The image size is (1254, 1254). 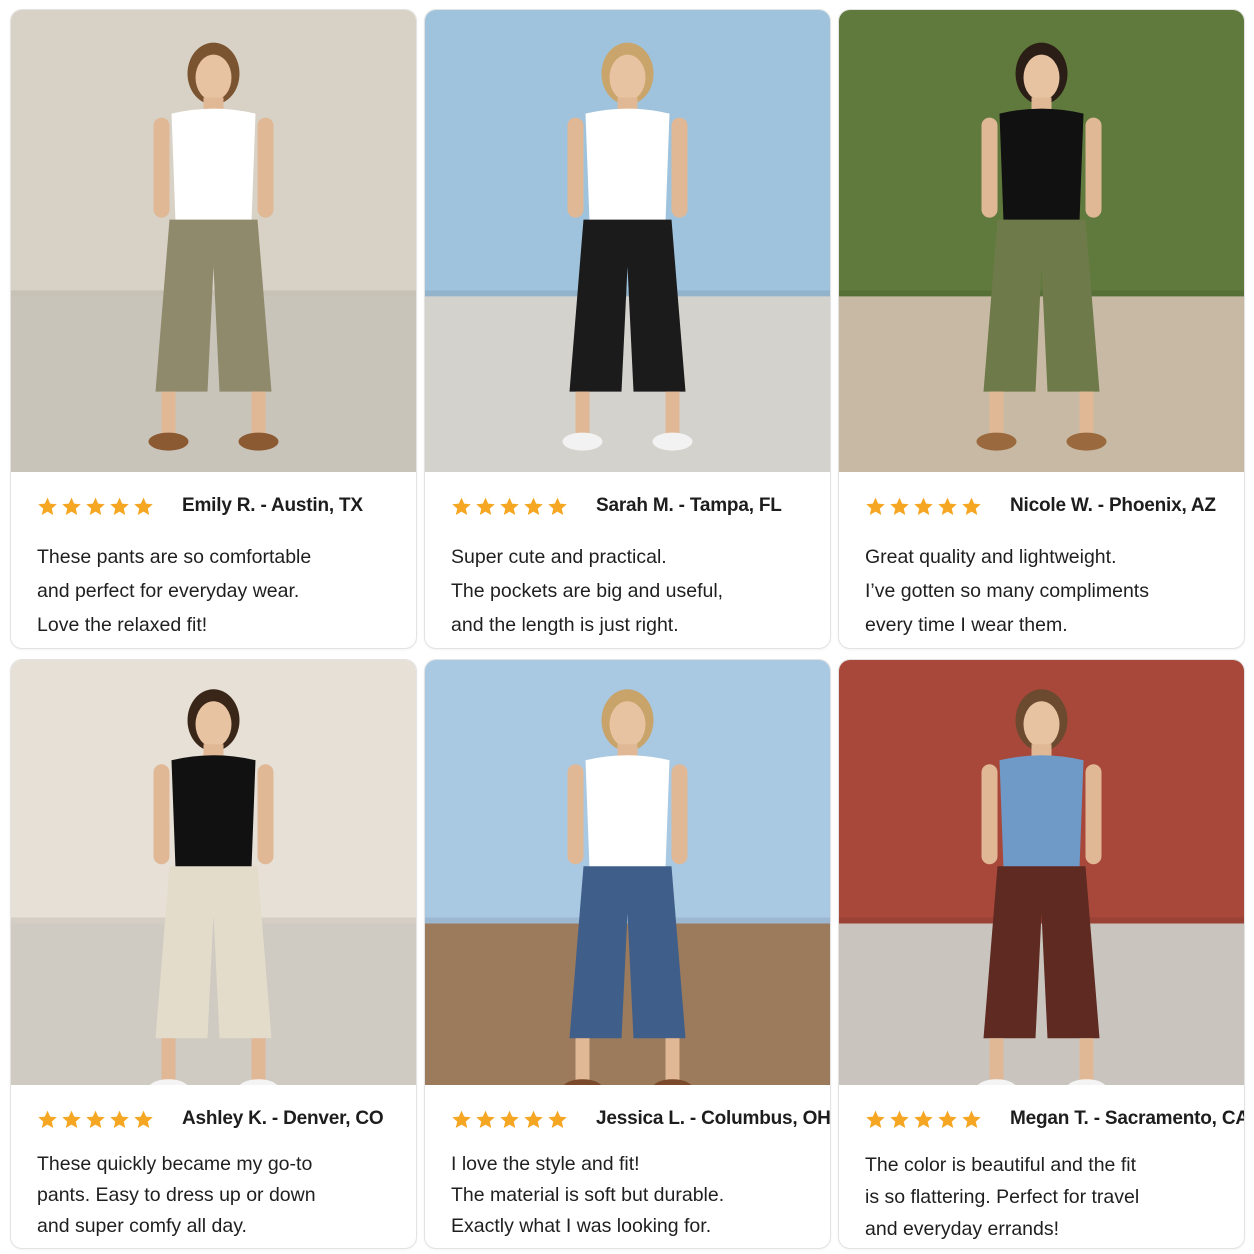 What do you see at coordinates (587, 591) in the screenshot?
I see `review-line: The pockets are big and useful,` at bounding box center [587, 591].